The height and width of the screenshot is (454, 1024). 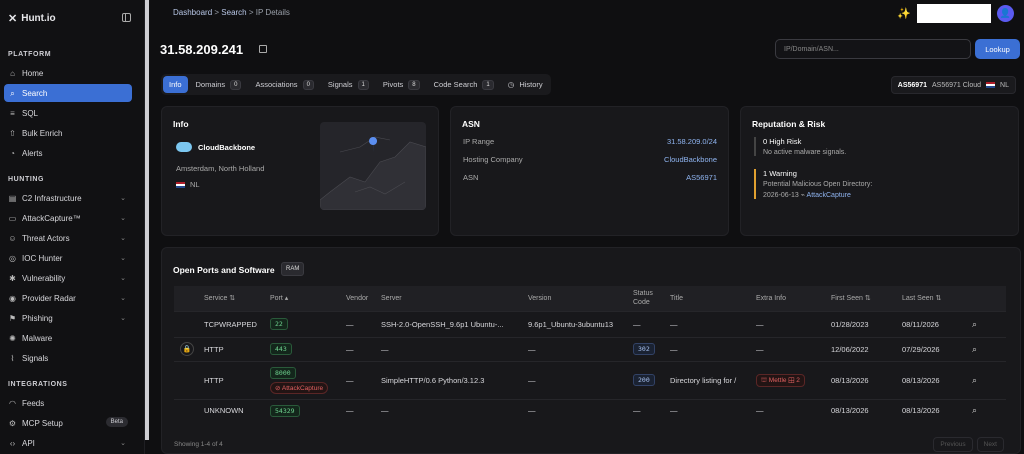 What do you see at coordinates (701, 177) in the screenshot?
I see `asn-link: AS56971` at bounding box center [701, 177].